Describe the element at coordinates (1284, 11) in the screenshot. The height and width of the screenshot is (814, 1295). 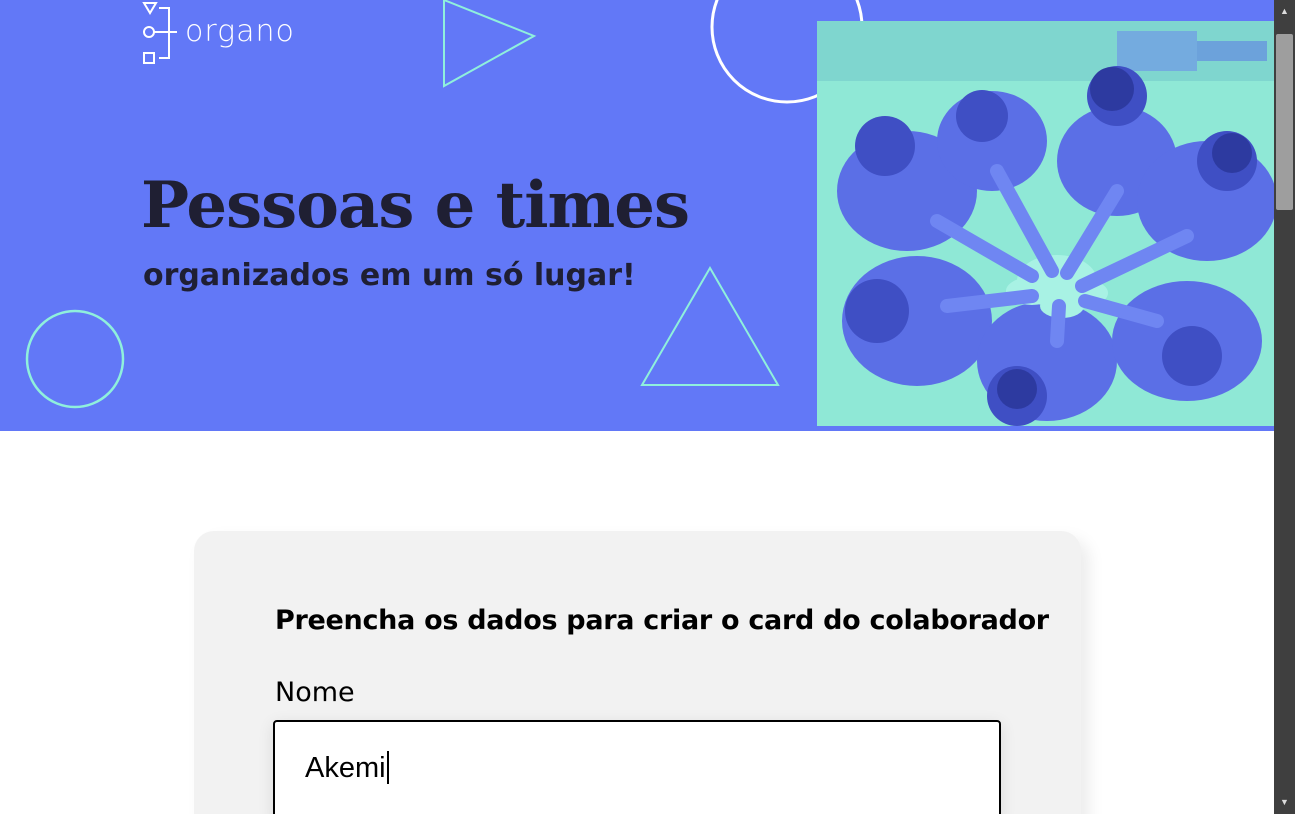
I see `scroll-up-icon: ▲` at that location.